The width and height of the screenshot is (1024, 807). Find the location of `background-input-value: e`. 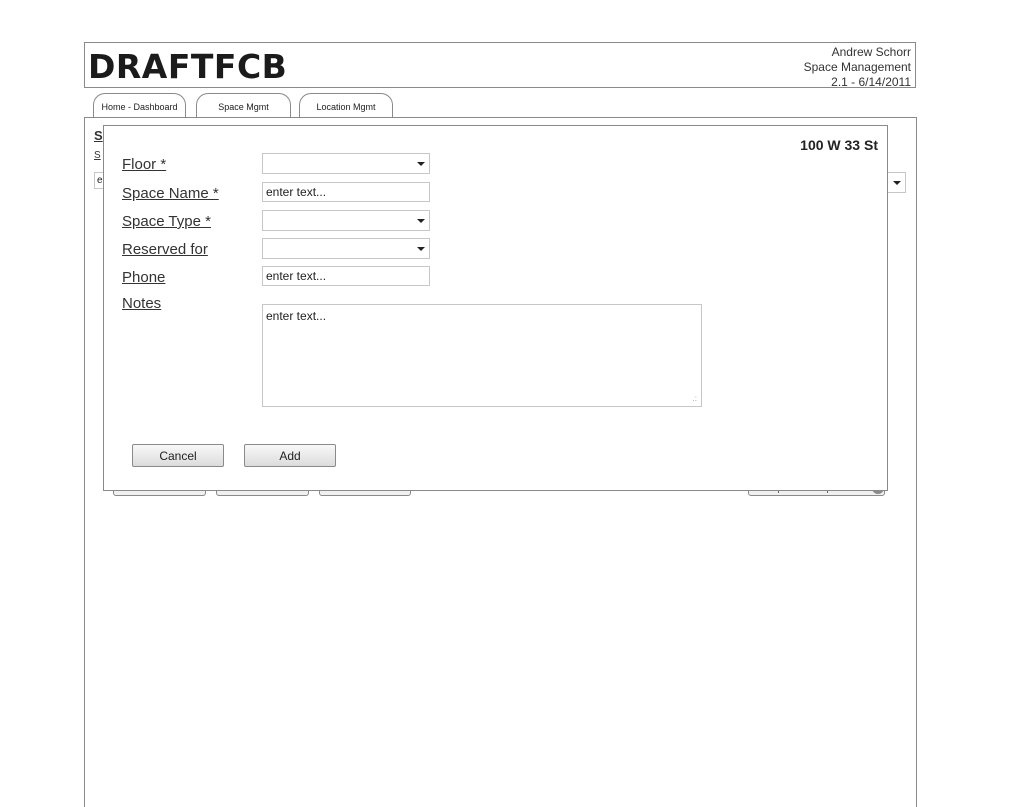

background-input-value: e is located at coordinates (100, 180).